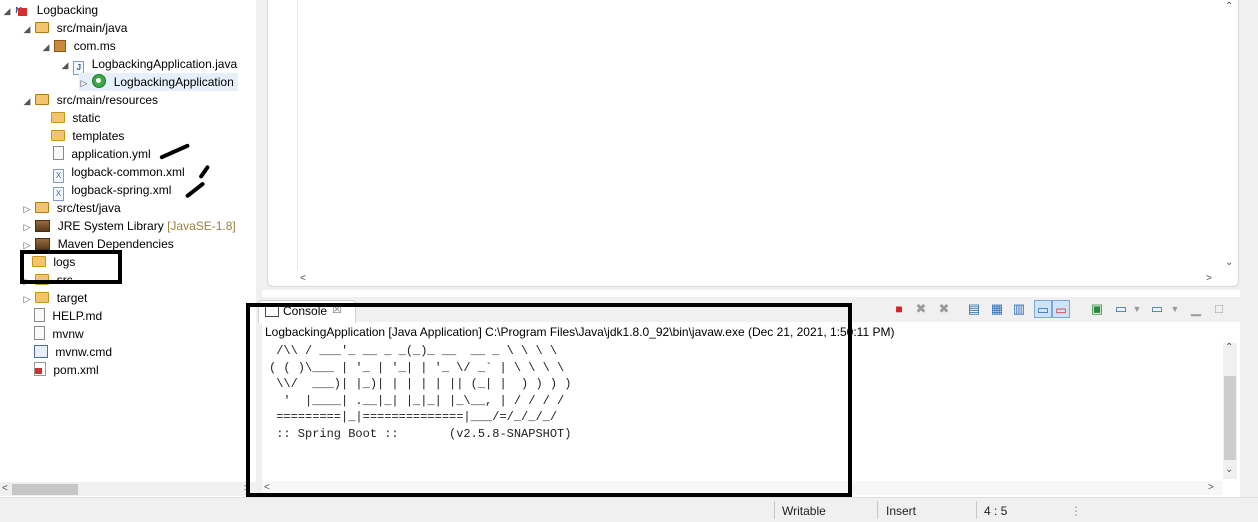  What do you see at coordinates (40, 369) in the screenshot?
I see `pom-file-icon` at bounding box center [40, 369].